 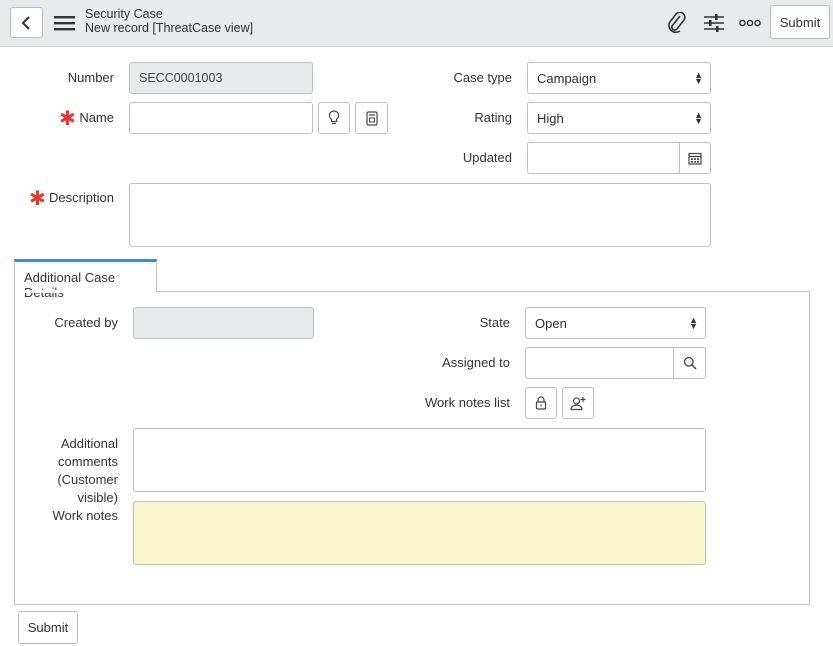 What do you see at coordinates (81, 197) in the screenshot?
I see `description-label: Description` at bounding box center [81, 197].